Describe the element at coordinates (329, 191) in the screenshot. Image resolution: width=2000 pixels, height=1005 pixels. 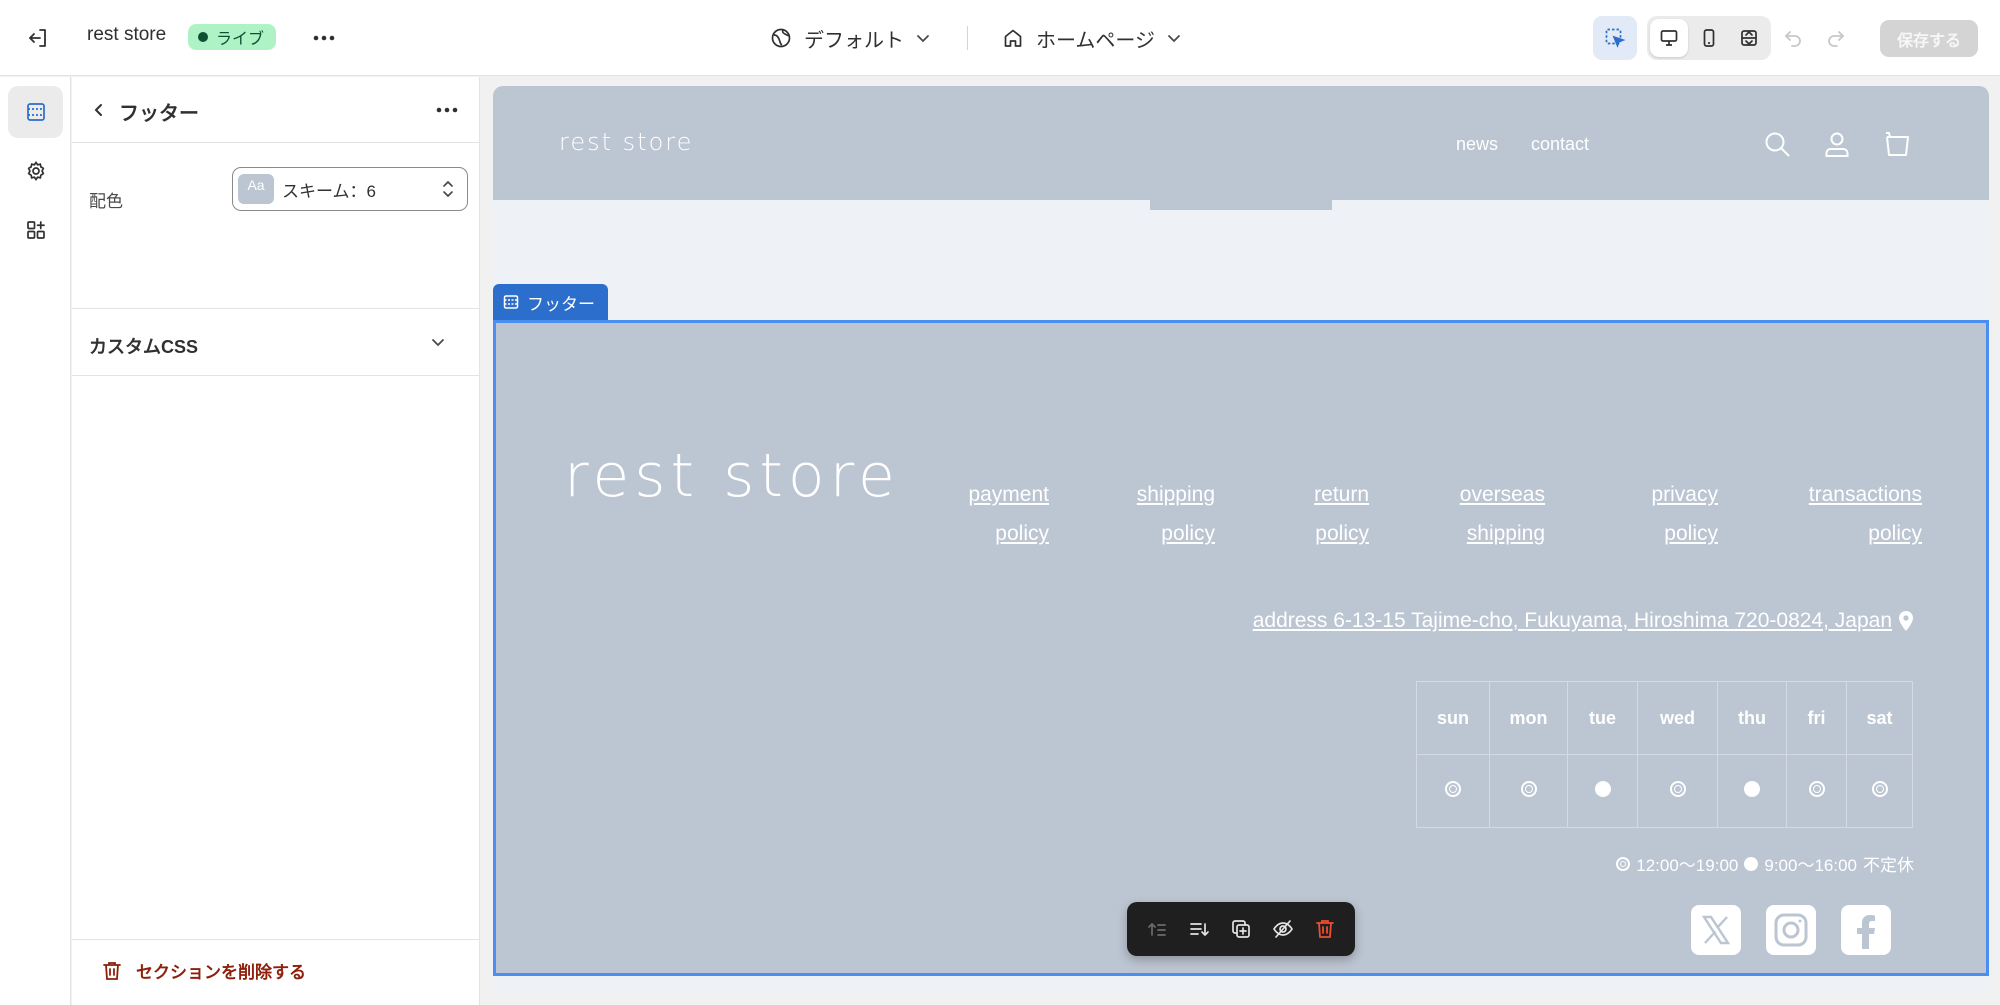
I see `scheme-value: スキーム：6` at that location.